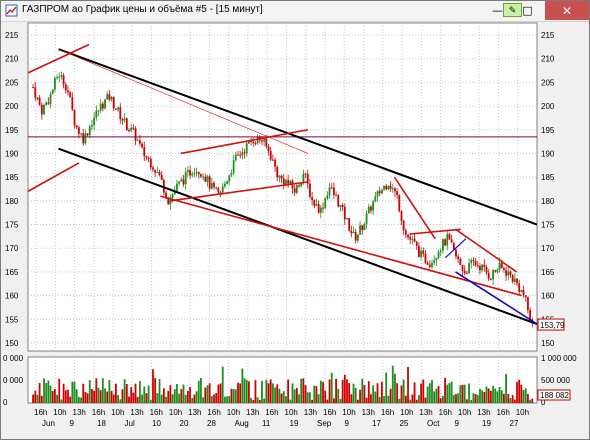 This screenshot has height=440, width=590. I want to click on maximize-icon: □, so click(527, 10).